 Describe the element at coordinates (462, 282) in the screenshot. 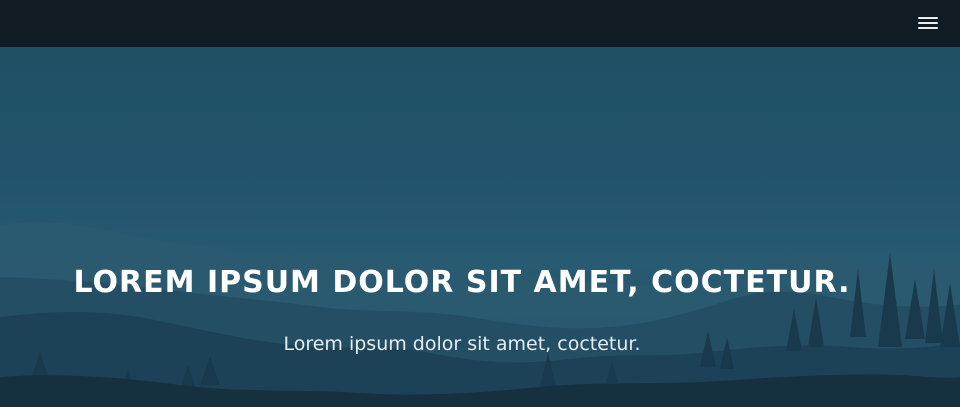

I see `hero-title: LOREM IPSUM DOLOR SIT AMET, COCTETUR.` at that location.